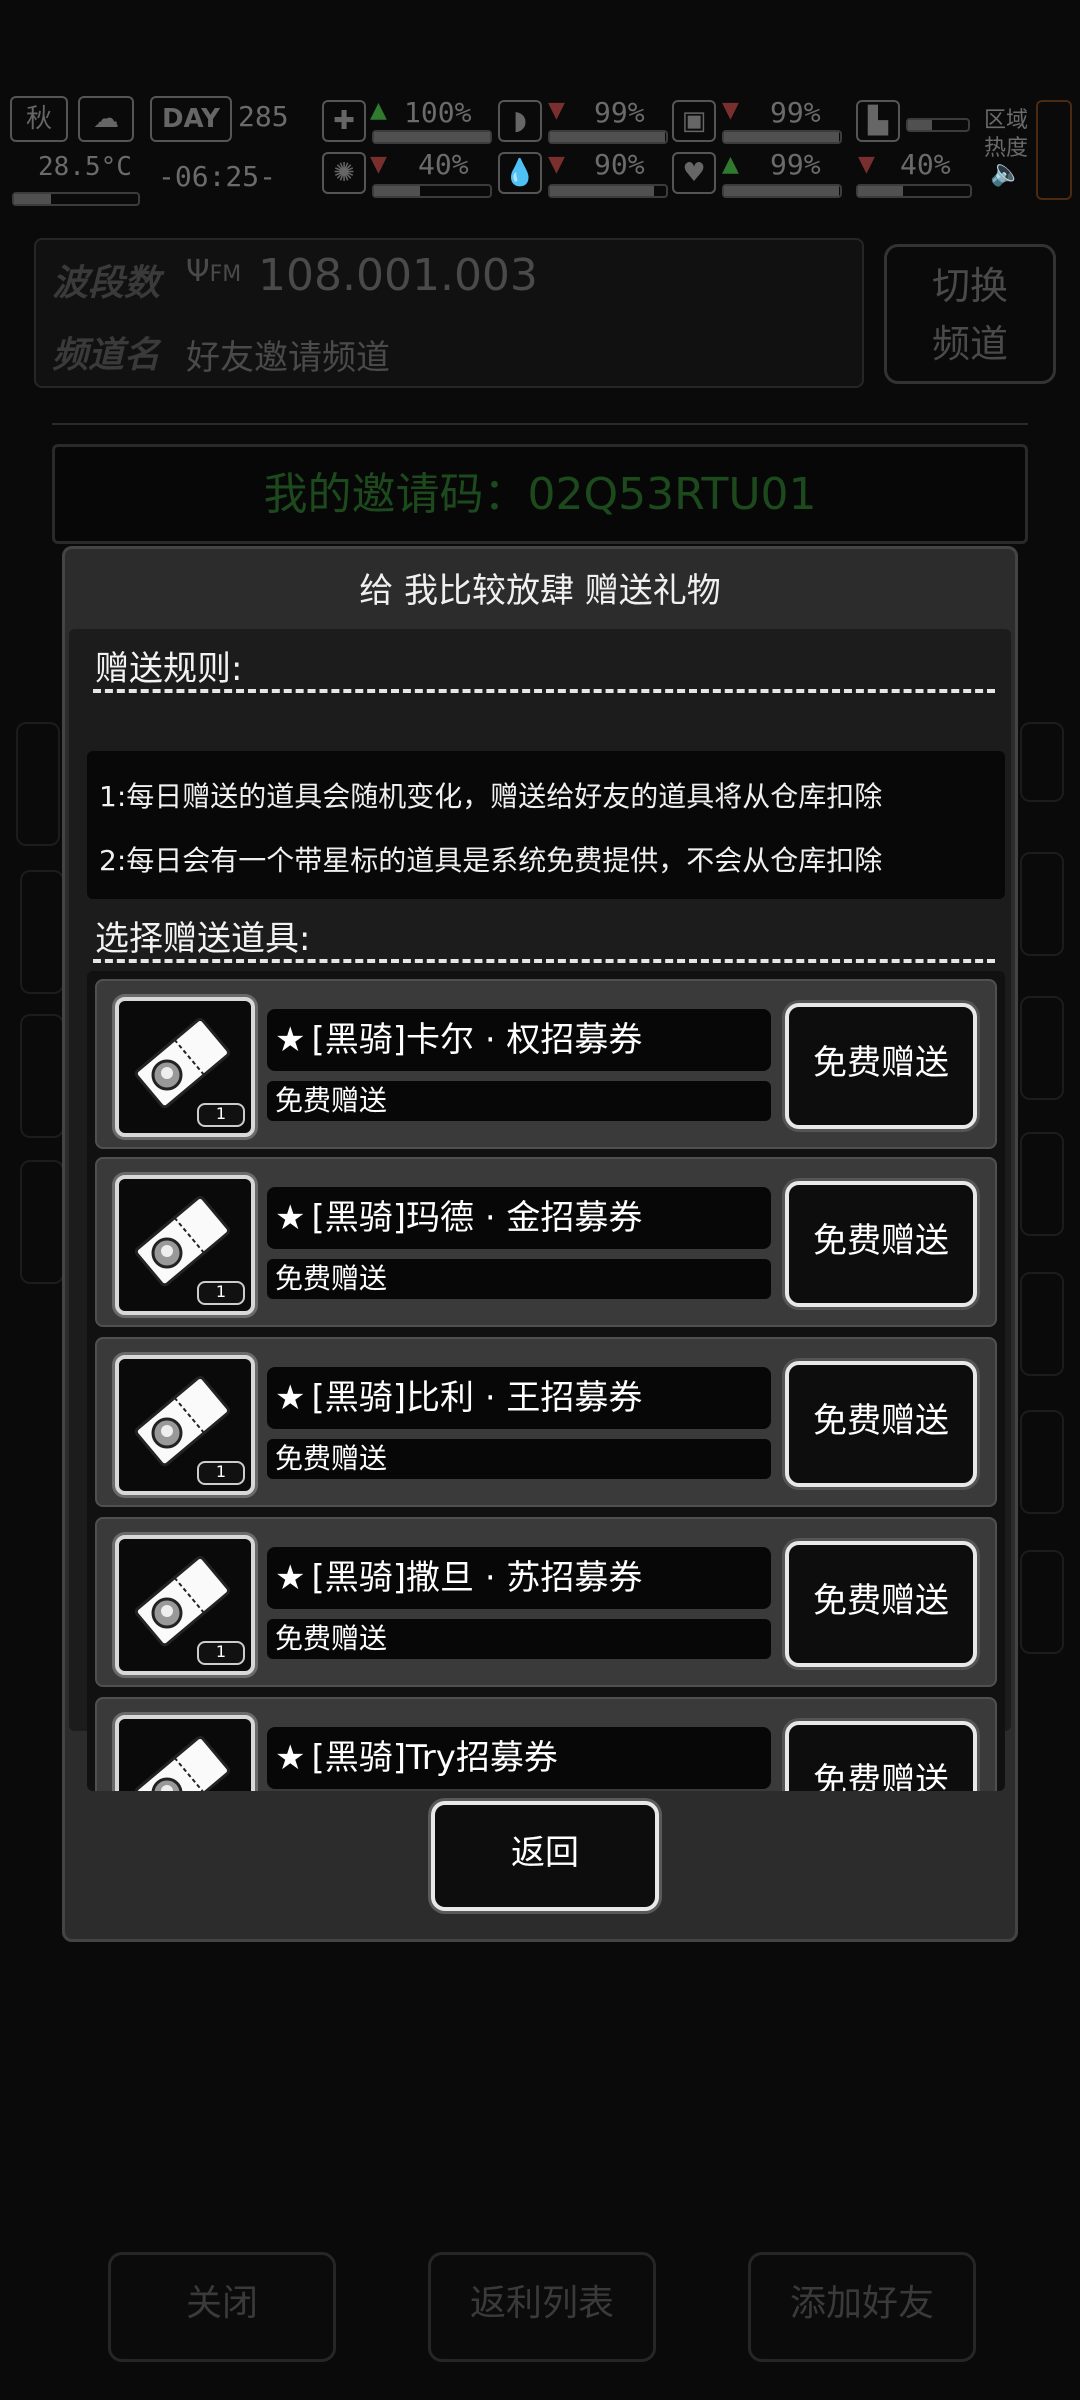 The image size is (1080, 2400). I want to click on switch-channel-button: 切换 频道, so click(970, 314).